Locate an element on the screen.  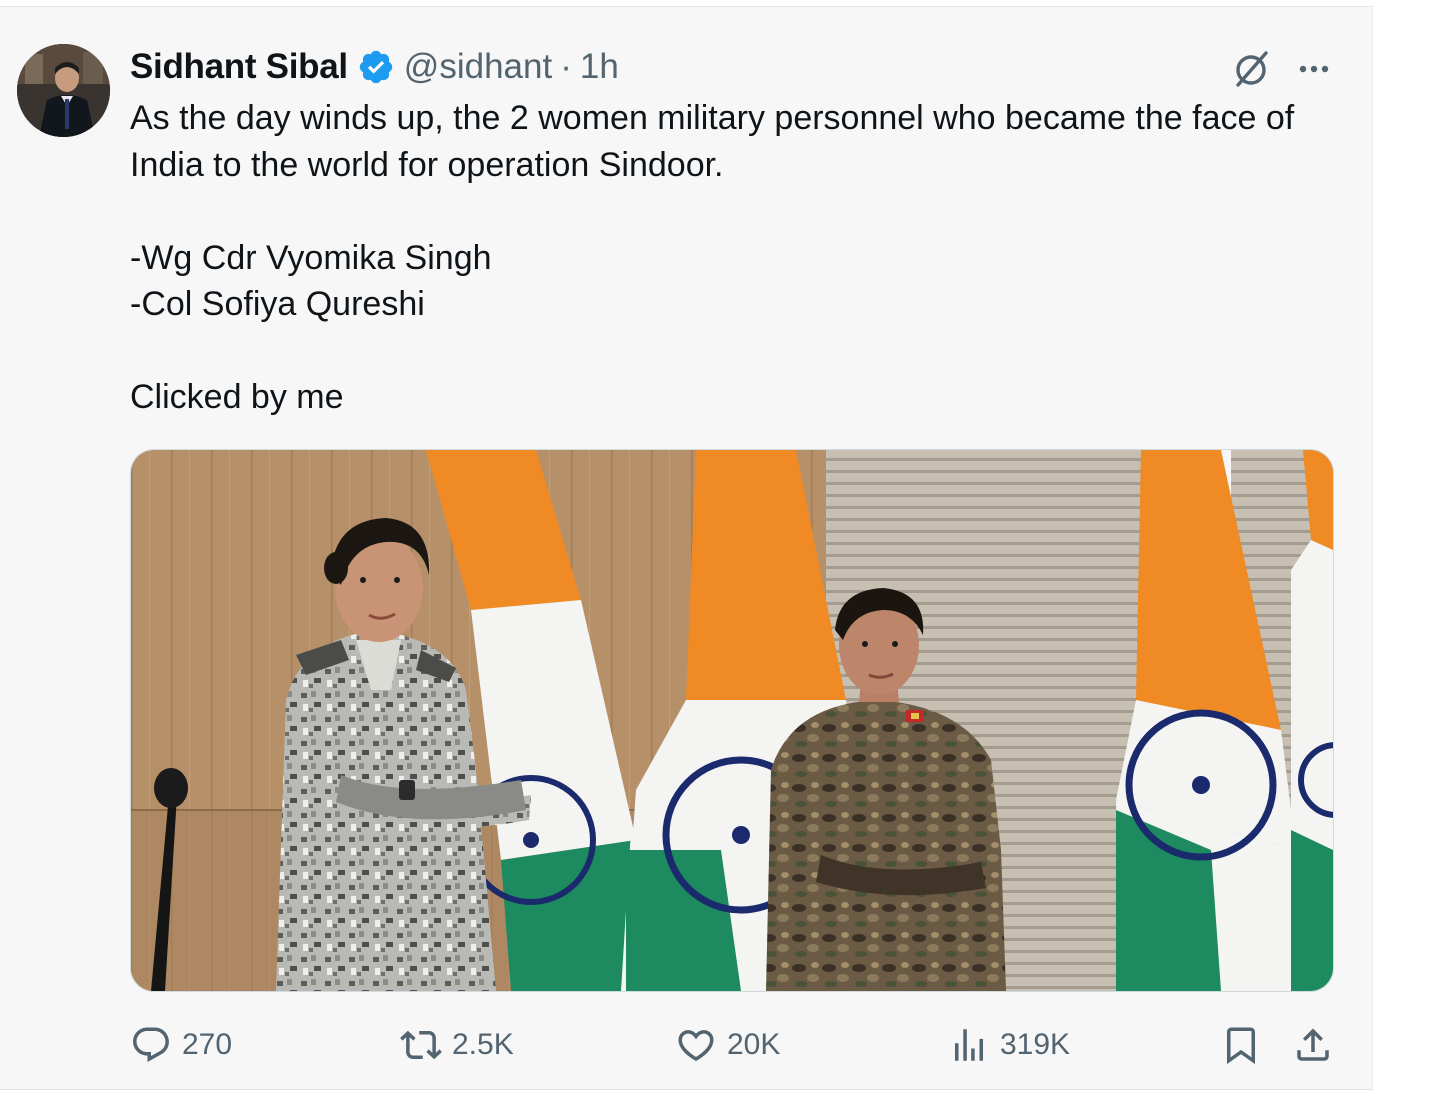
share-icon is located at coordinates (1313, 1044).